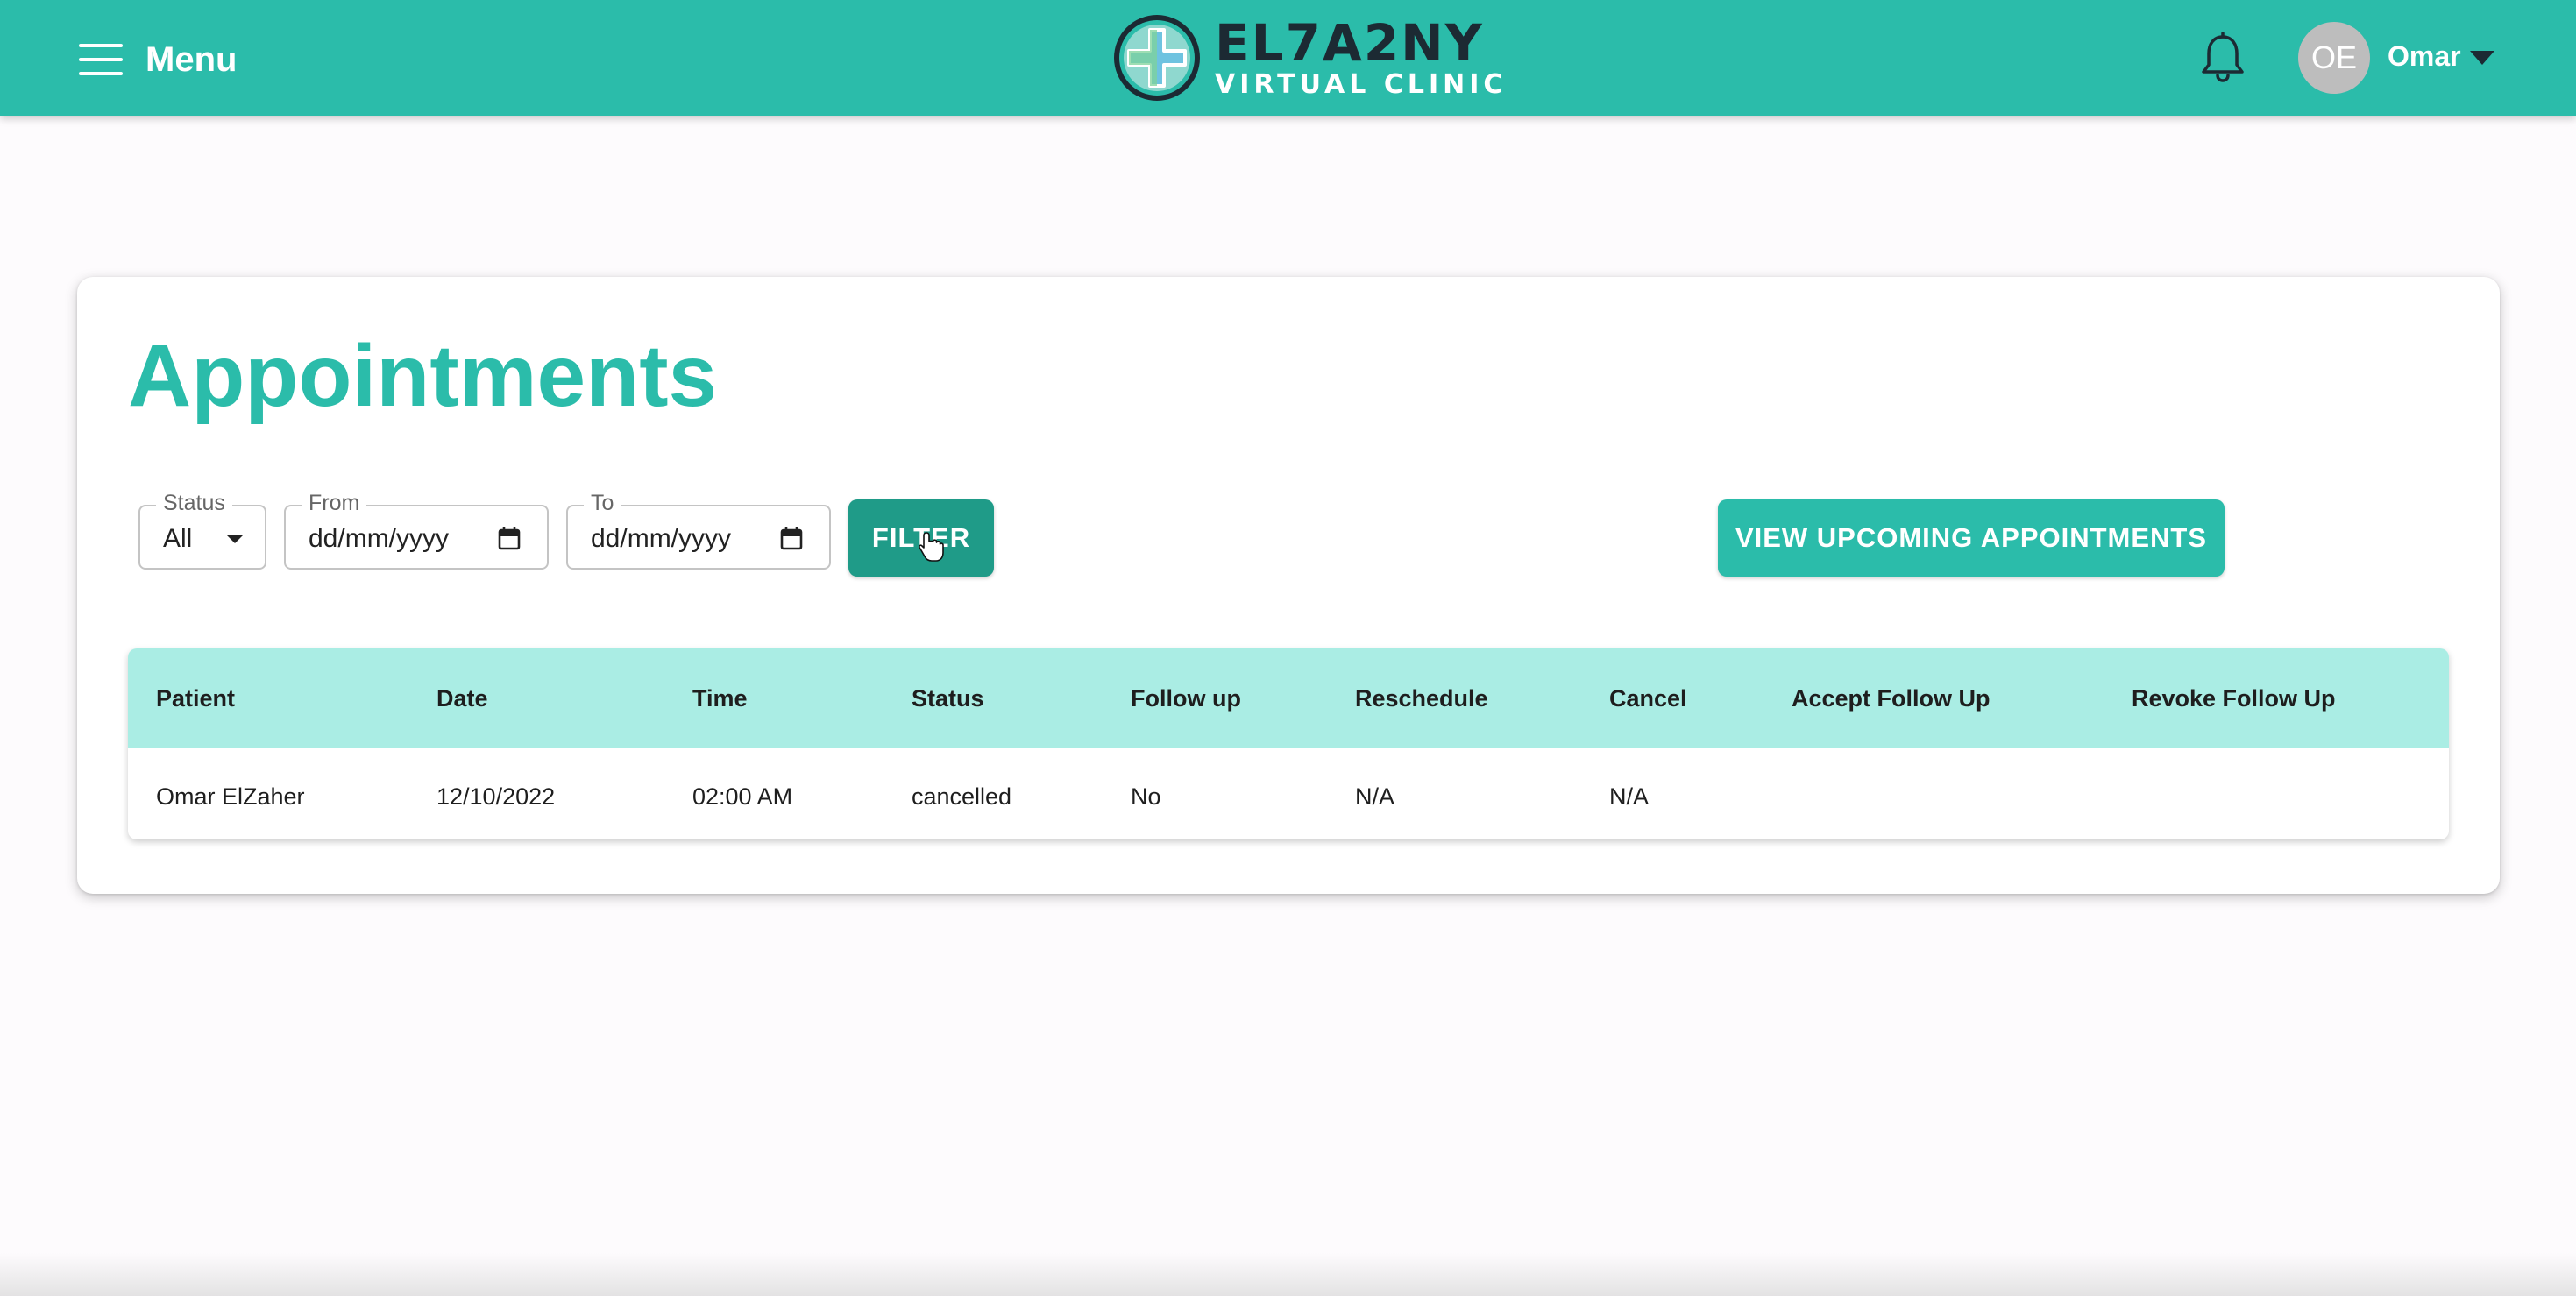 The width and height of the screenshot is (2576, 1296). What do you see at coordinates (379, 538) in the screenshot?
I see `from-value: dd/mm/yyyy` at bounding box center [379, 538].